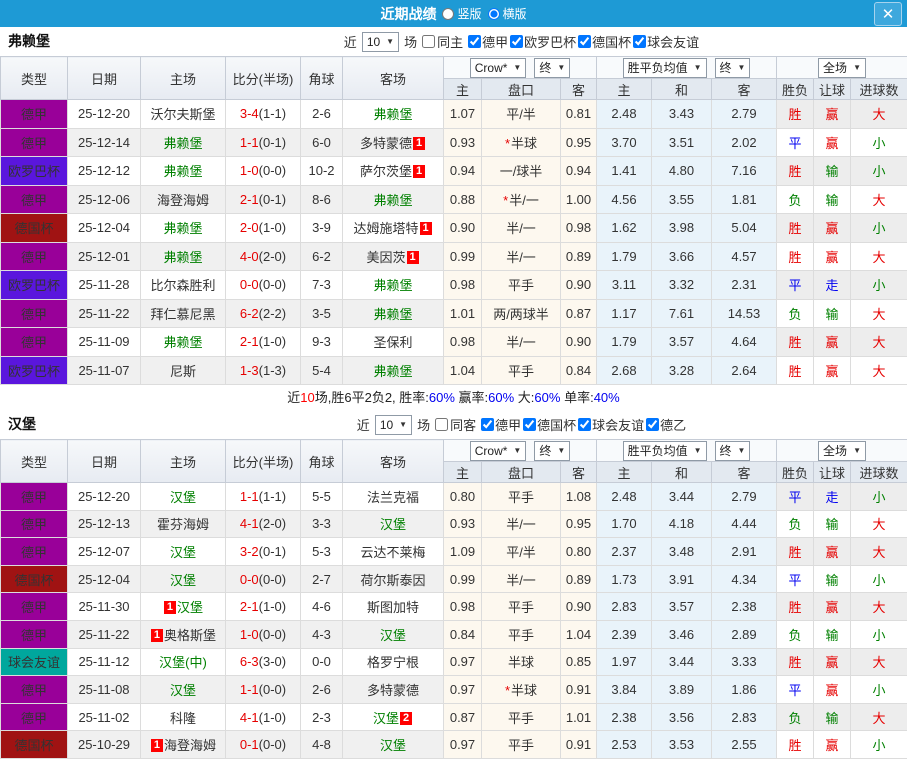 The width and height of the screenshot is (907, 759). I want to click on league-filter-label: 球会友谊, so click(673, 41).